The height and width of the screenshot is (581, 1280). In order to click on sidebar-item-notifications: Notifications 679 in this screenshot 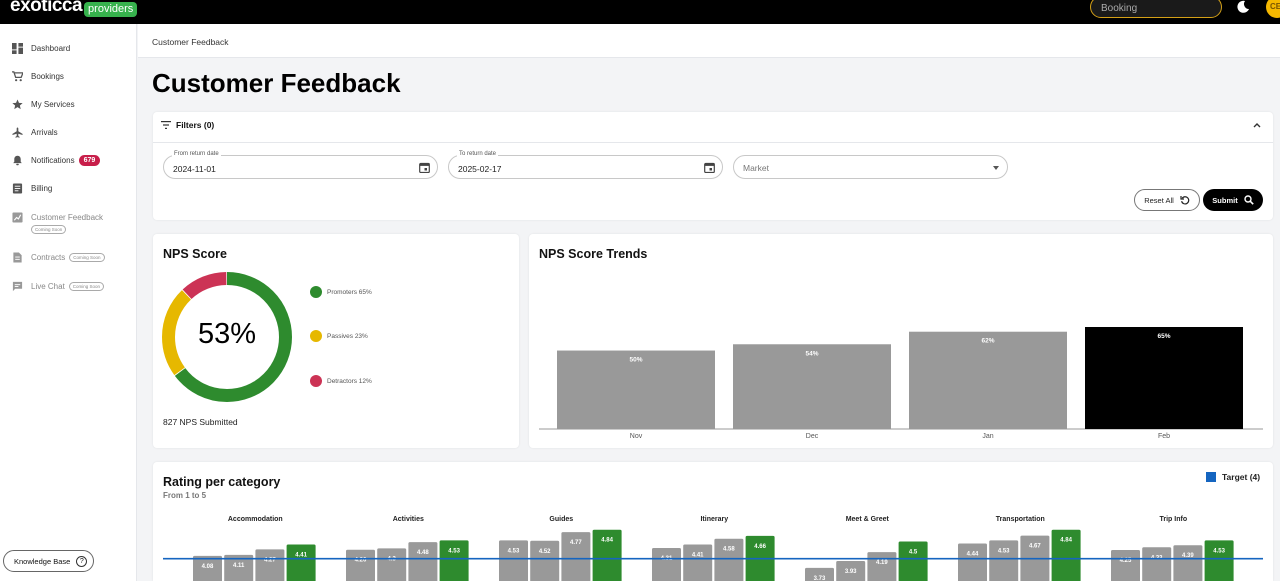, I will do `click(68, 160)`.